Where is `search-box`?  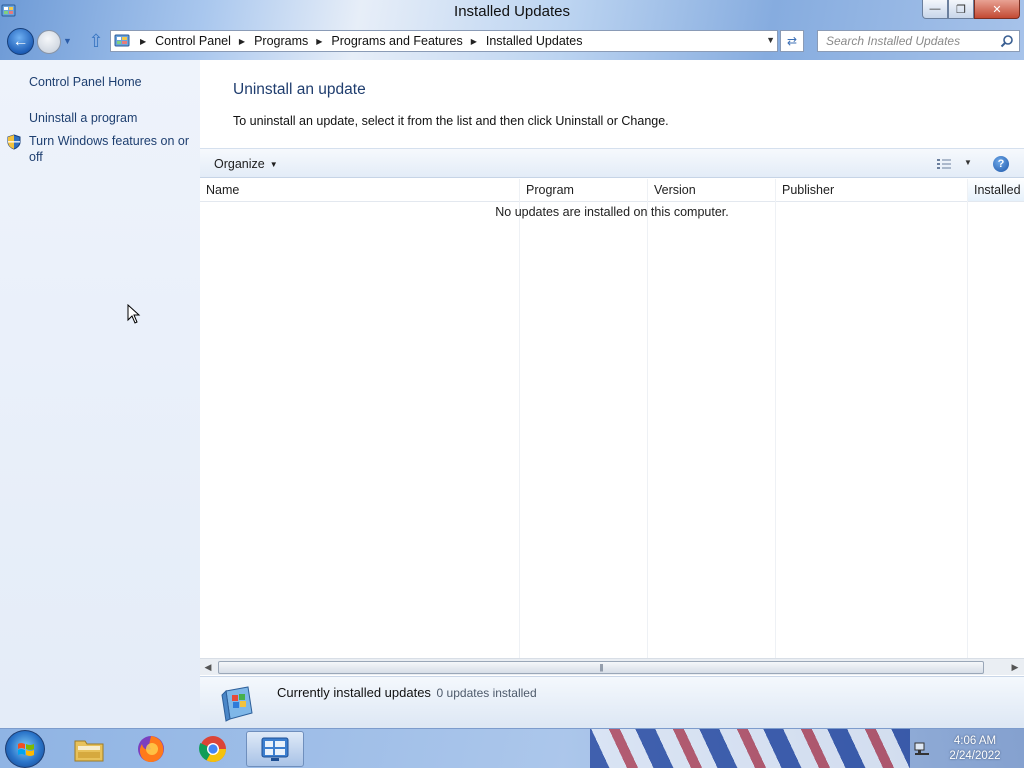 search-box is located at coordinates (918, 41).